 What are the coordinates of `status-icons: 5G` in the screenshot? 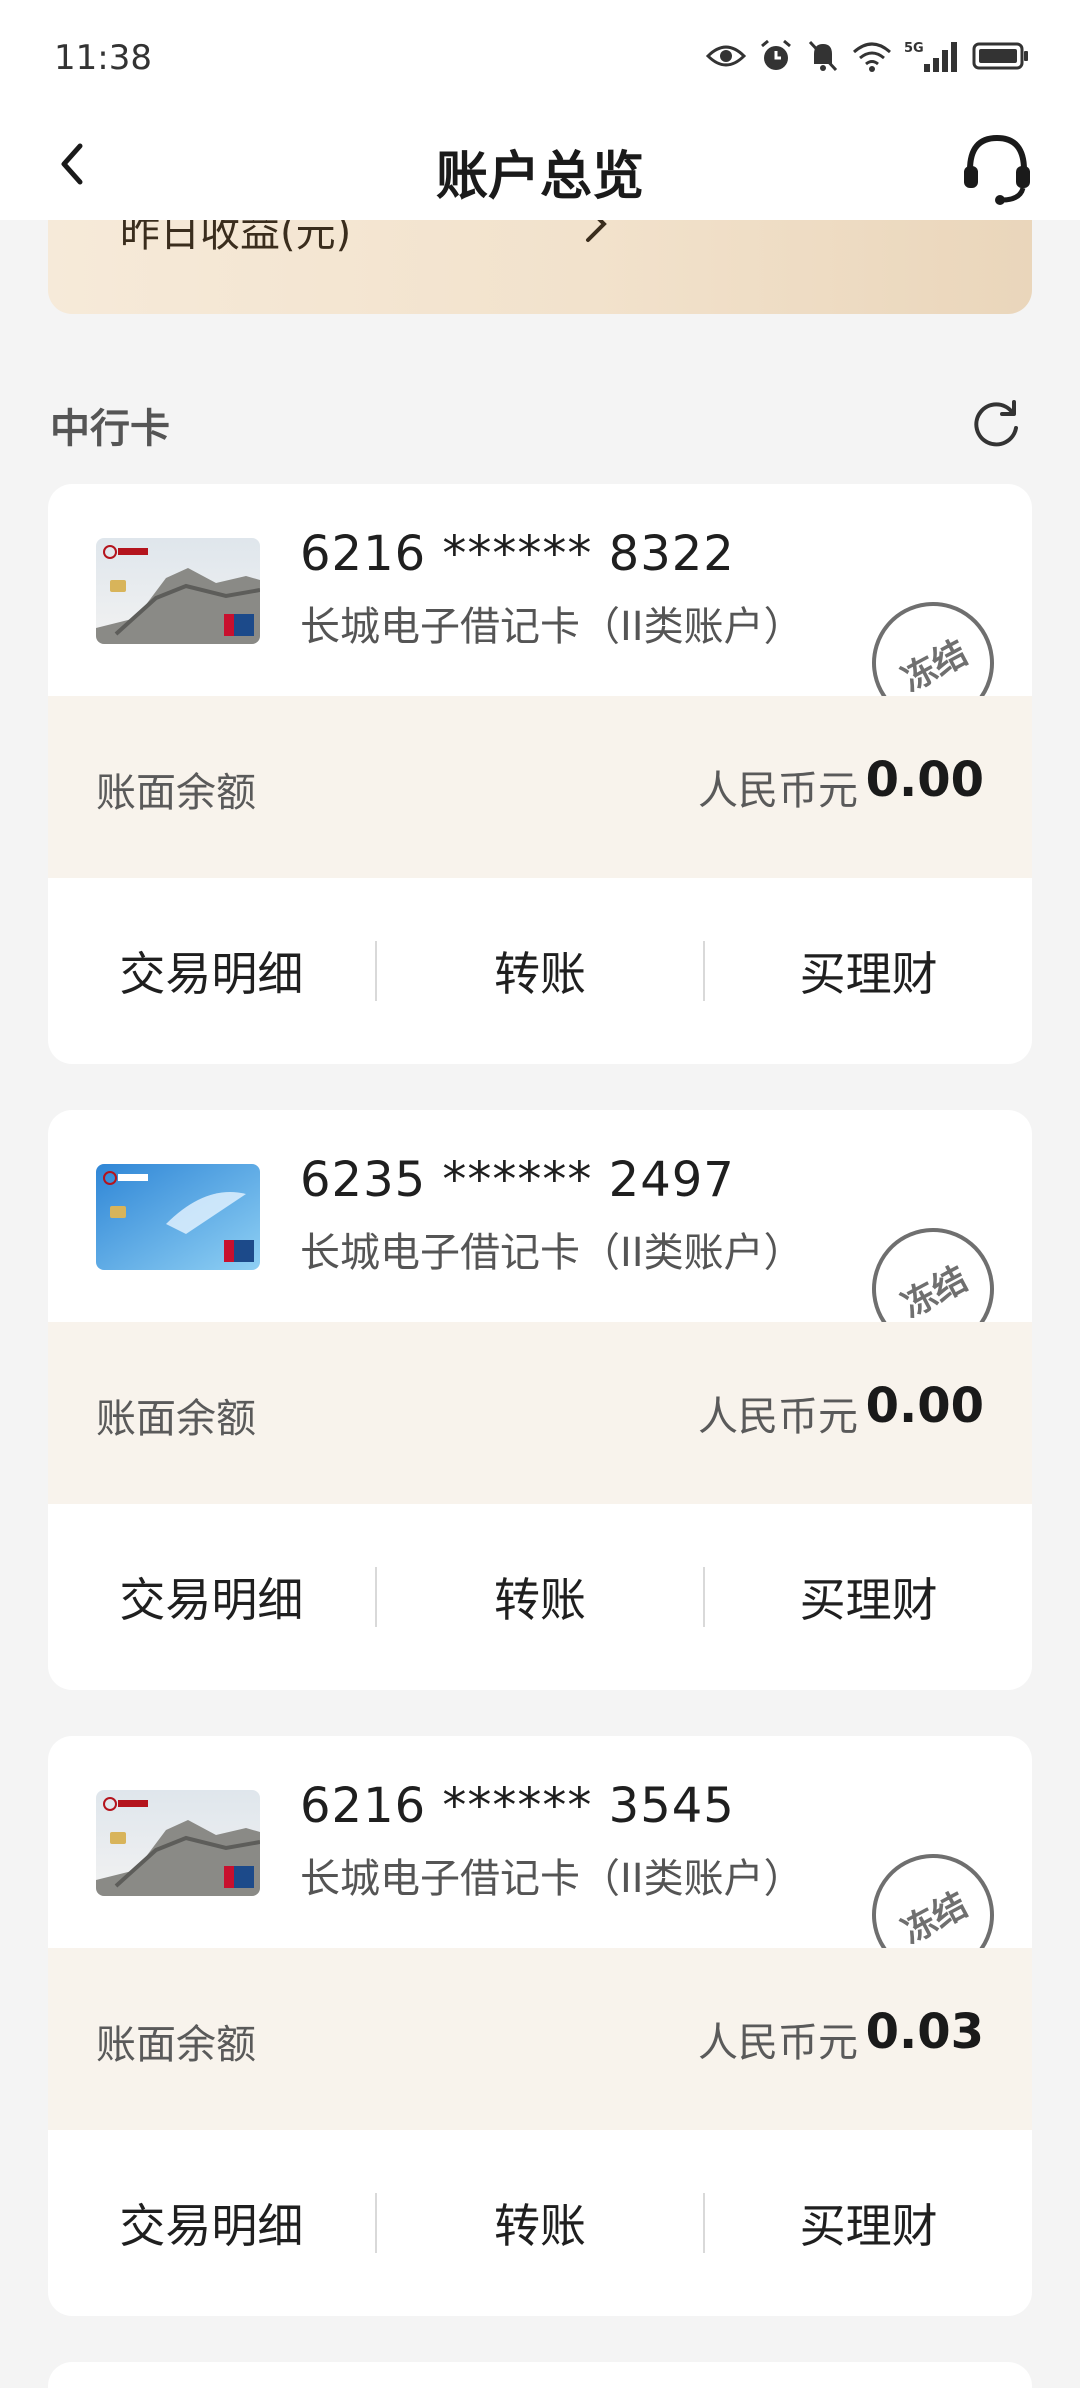 It's located at (868, 56).